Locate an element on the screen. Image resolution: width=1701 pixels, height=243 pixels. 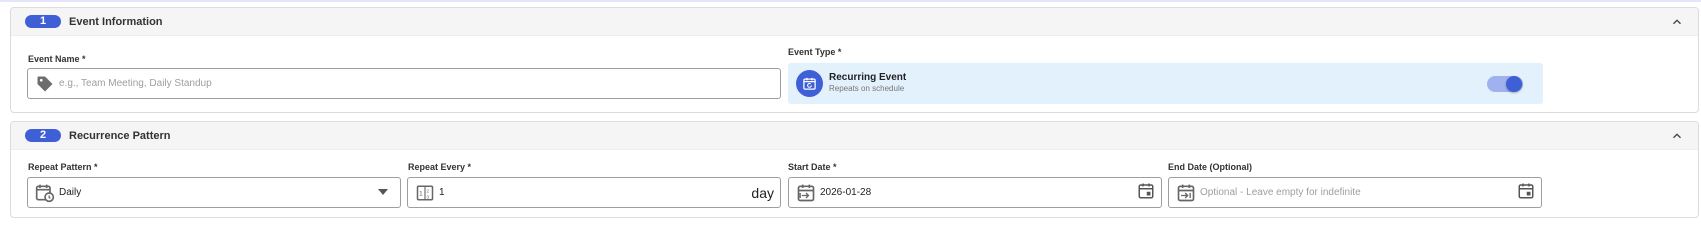
section-title: Recurrence Pattern is located at coordinates (120, 135).